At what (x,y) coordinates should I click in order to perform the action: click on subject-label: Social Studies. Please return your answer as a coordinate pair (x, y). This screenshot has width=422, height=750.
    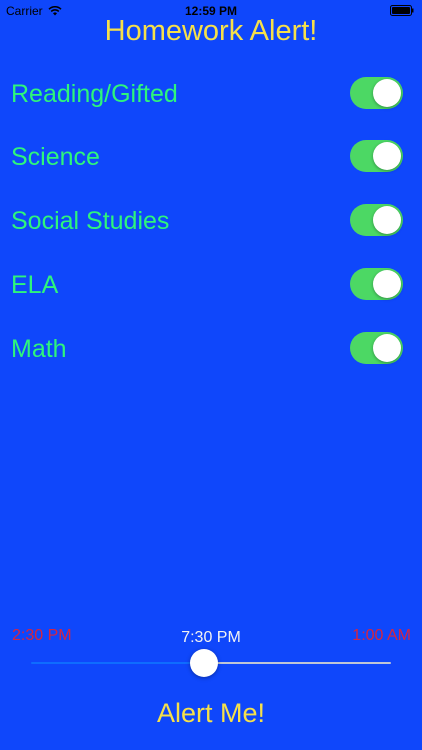
    Looking at the image, I should click on (90, 221).